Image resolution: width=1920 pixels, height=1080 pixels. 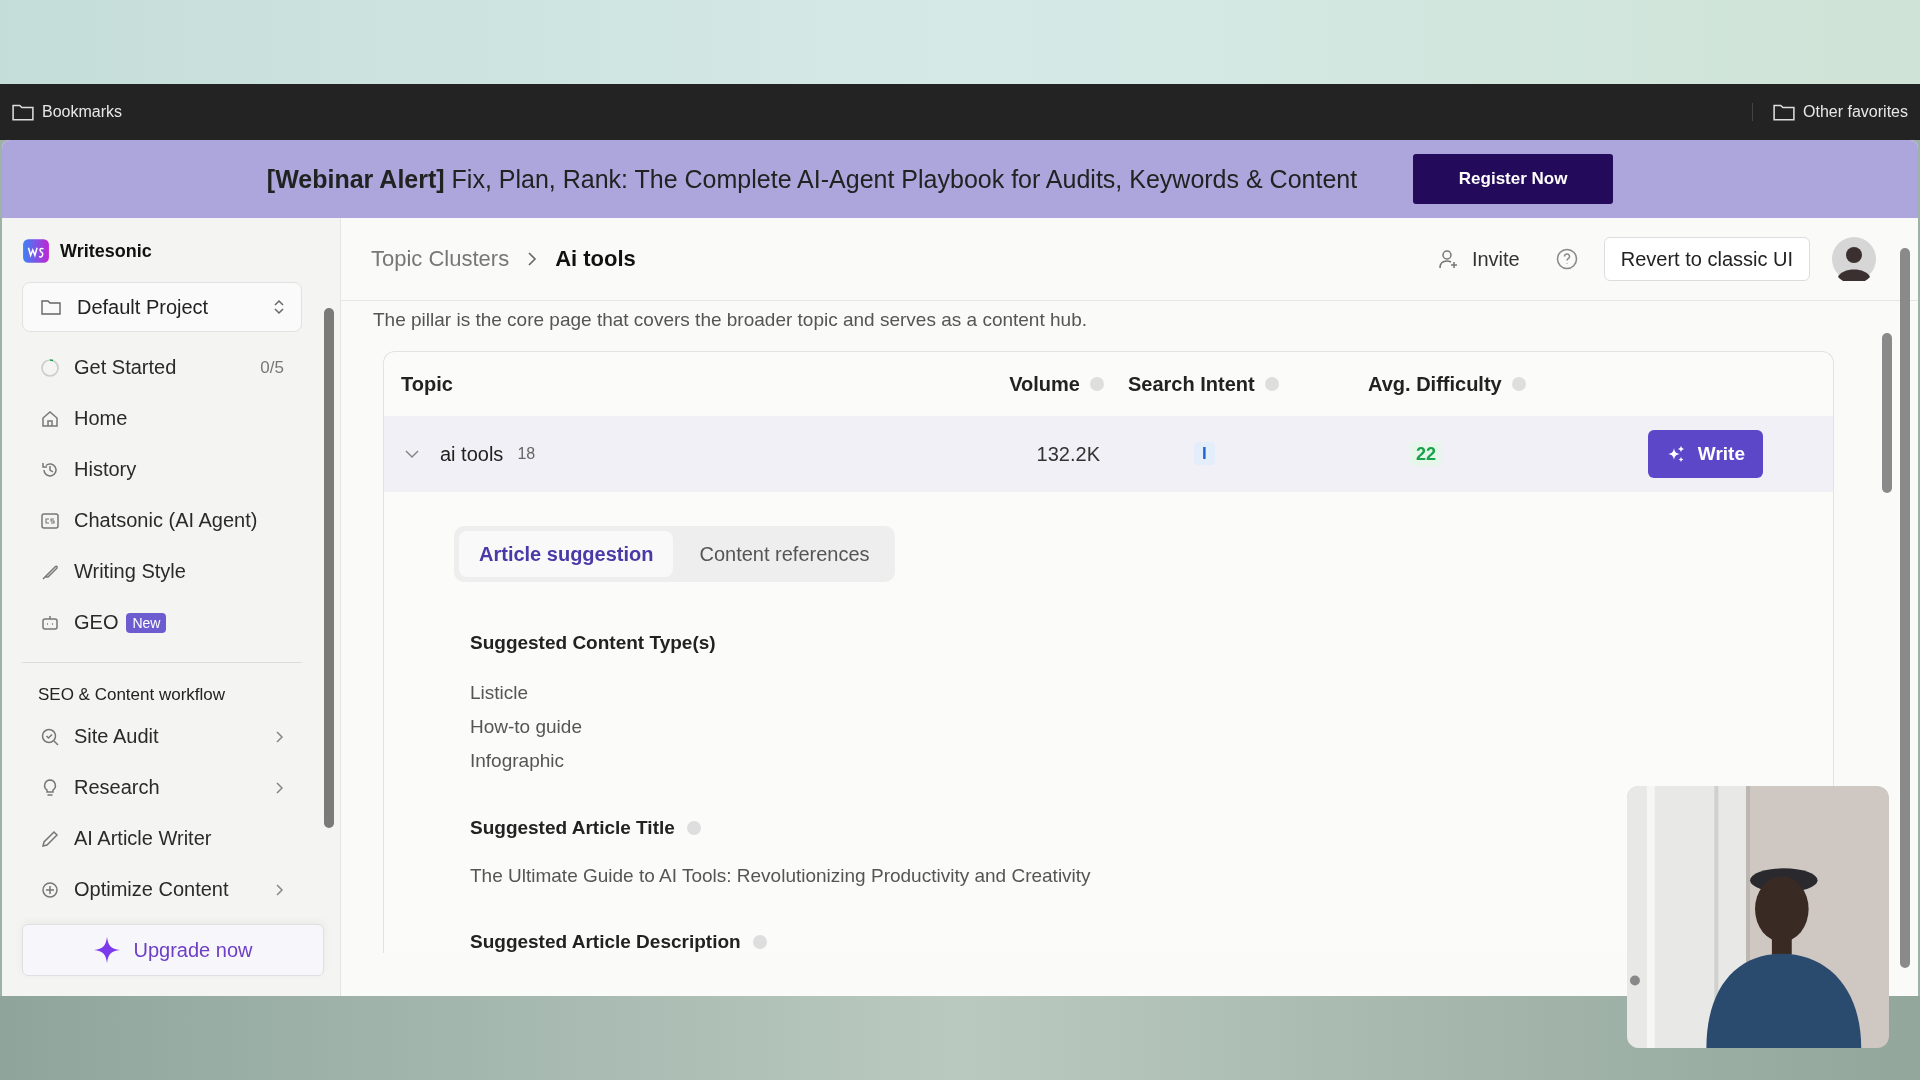 I want to click on help-icon, so click(x=1566, y=259).